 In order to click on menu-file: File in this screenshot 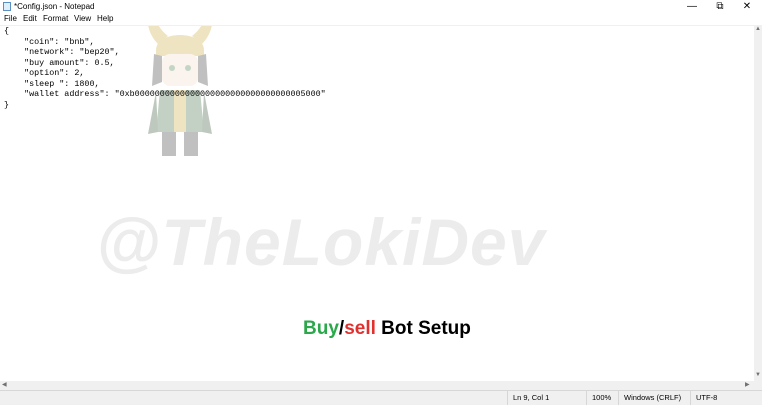, I will do `click(10, 19)`.